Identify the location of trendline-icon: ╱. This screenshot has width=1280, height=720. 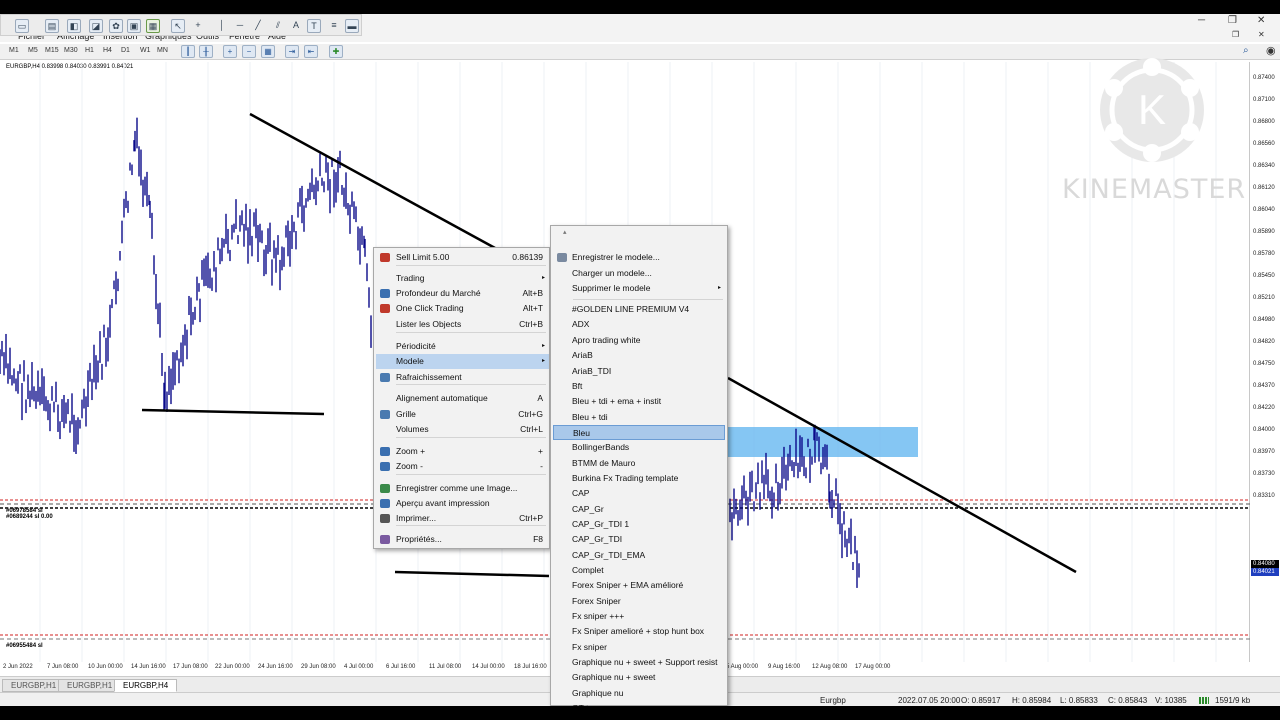
(258, 26).